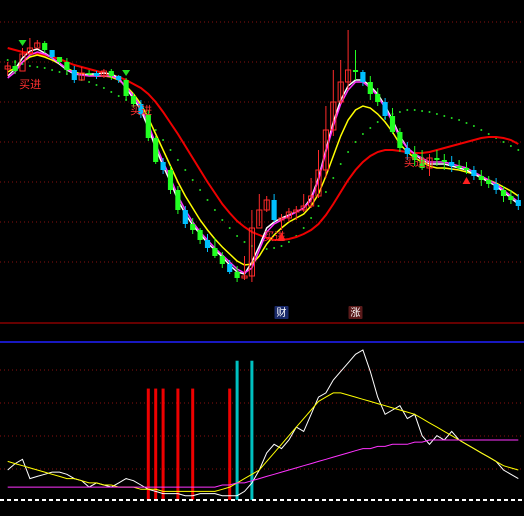  Describe the element at coordinates (356, 313) in the screenshot. I see `event-badge-text: 涨` at that location.